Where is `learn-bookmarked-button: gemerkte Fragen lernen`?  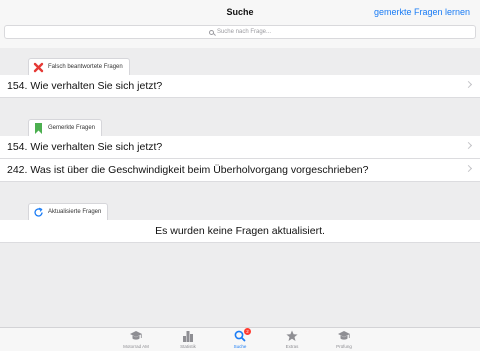 learn-bookmarked-button: gemerkte Fragen lernen is located at coordinates (422, 12).